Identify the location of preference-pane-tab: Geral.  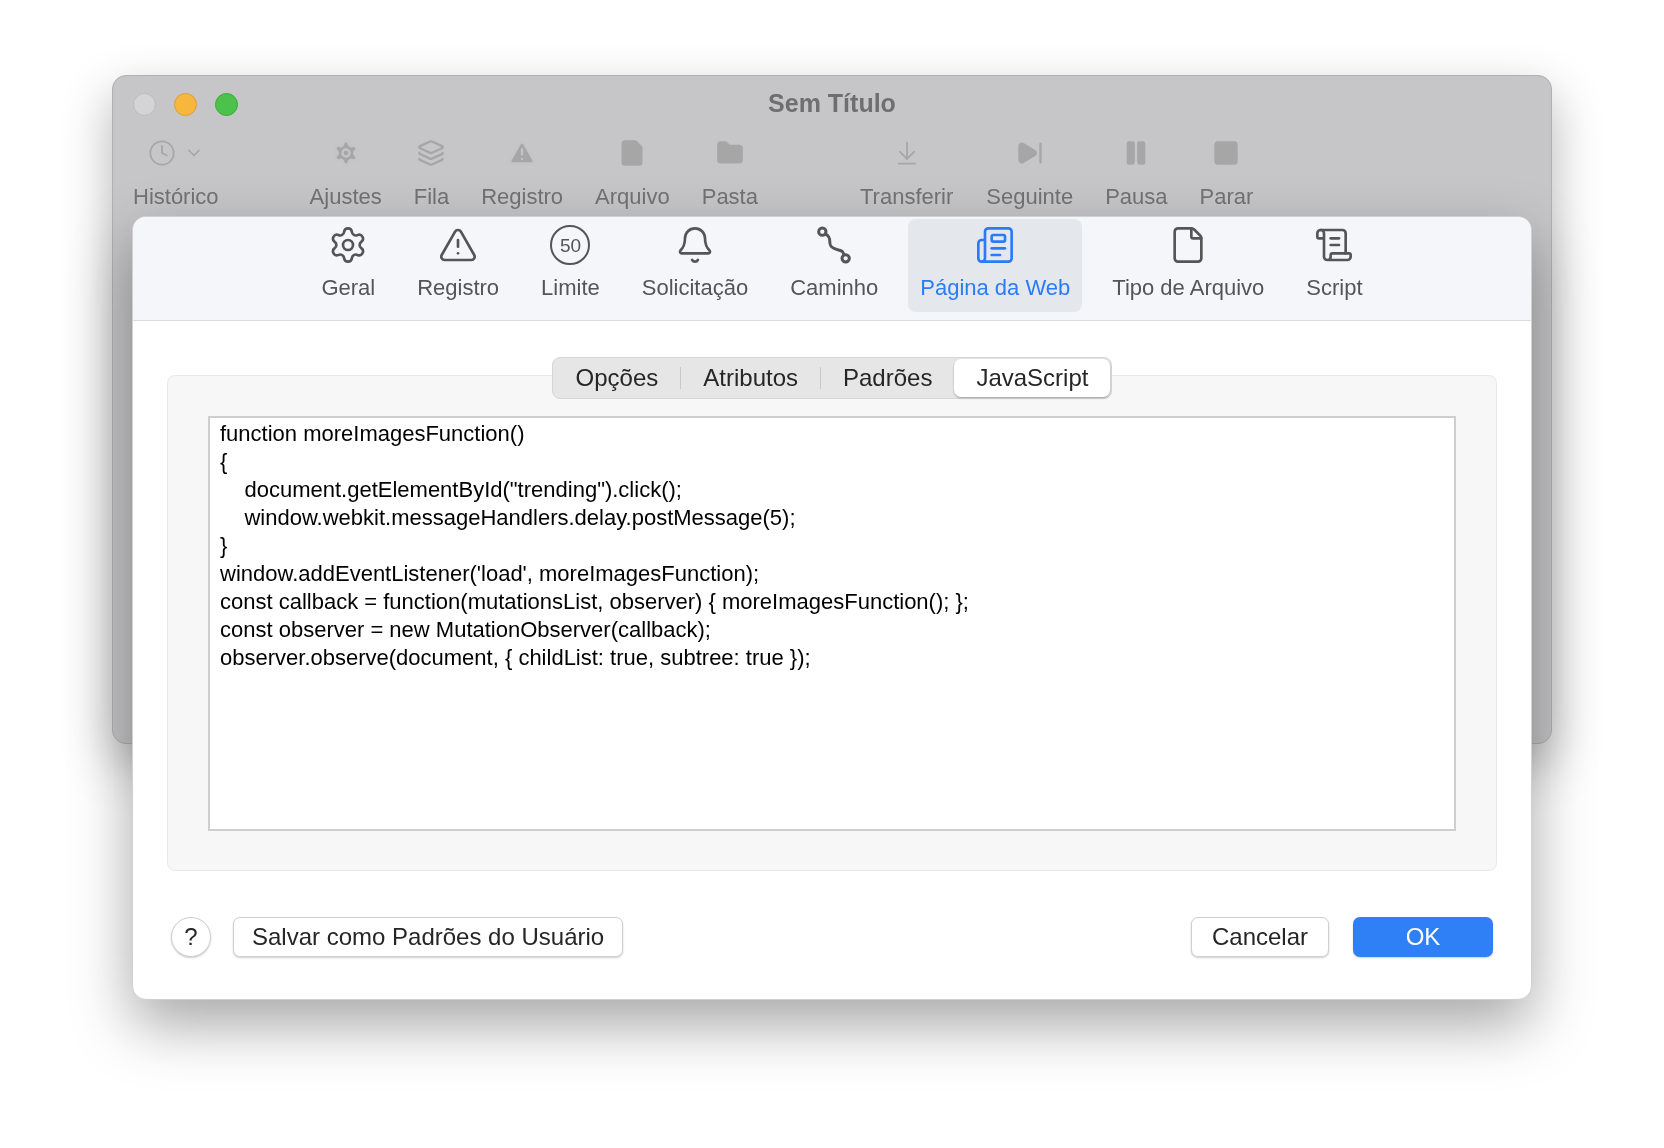
(348, 265).